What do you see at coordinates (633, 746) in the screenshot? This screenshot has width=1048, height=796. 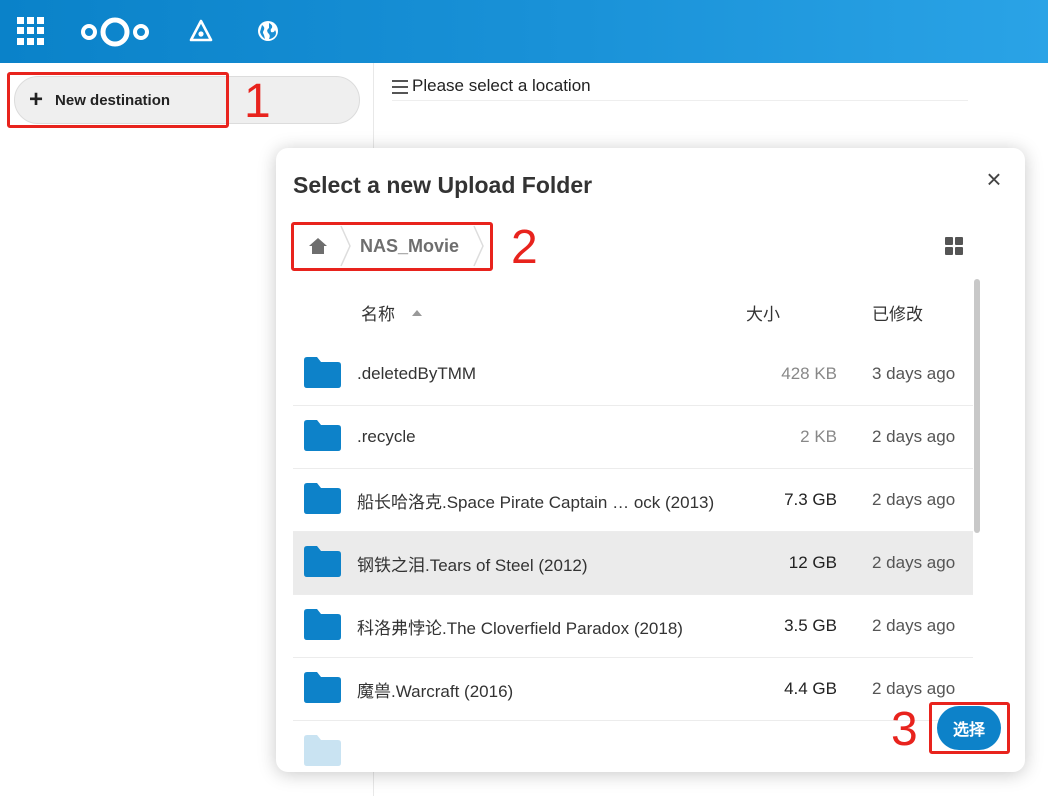 I see `file-row` at bounding box center [633, 746].